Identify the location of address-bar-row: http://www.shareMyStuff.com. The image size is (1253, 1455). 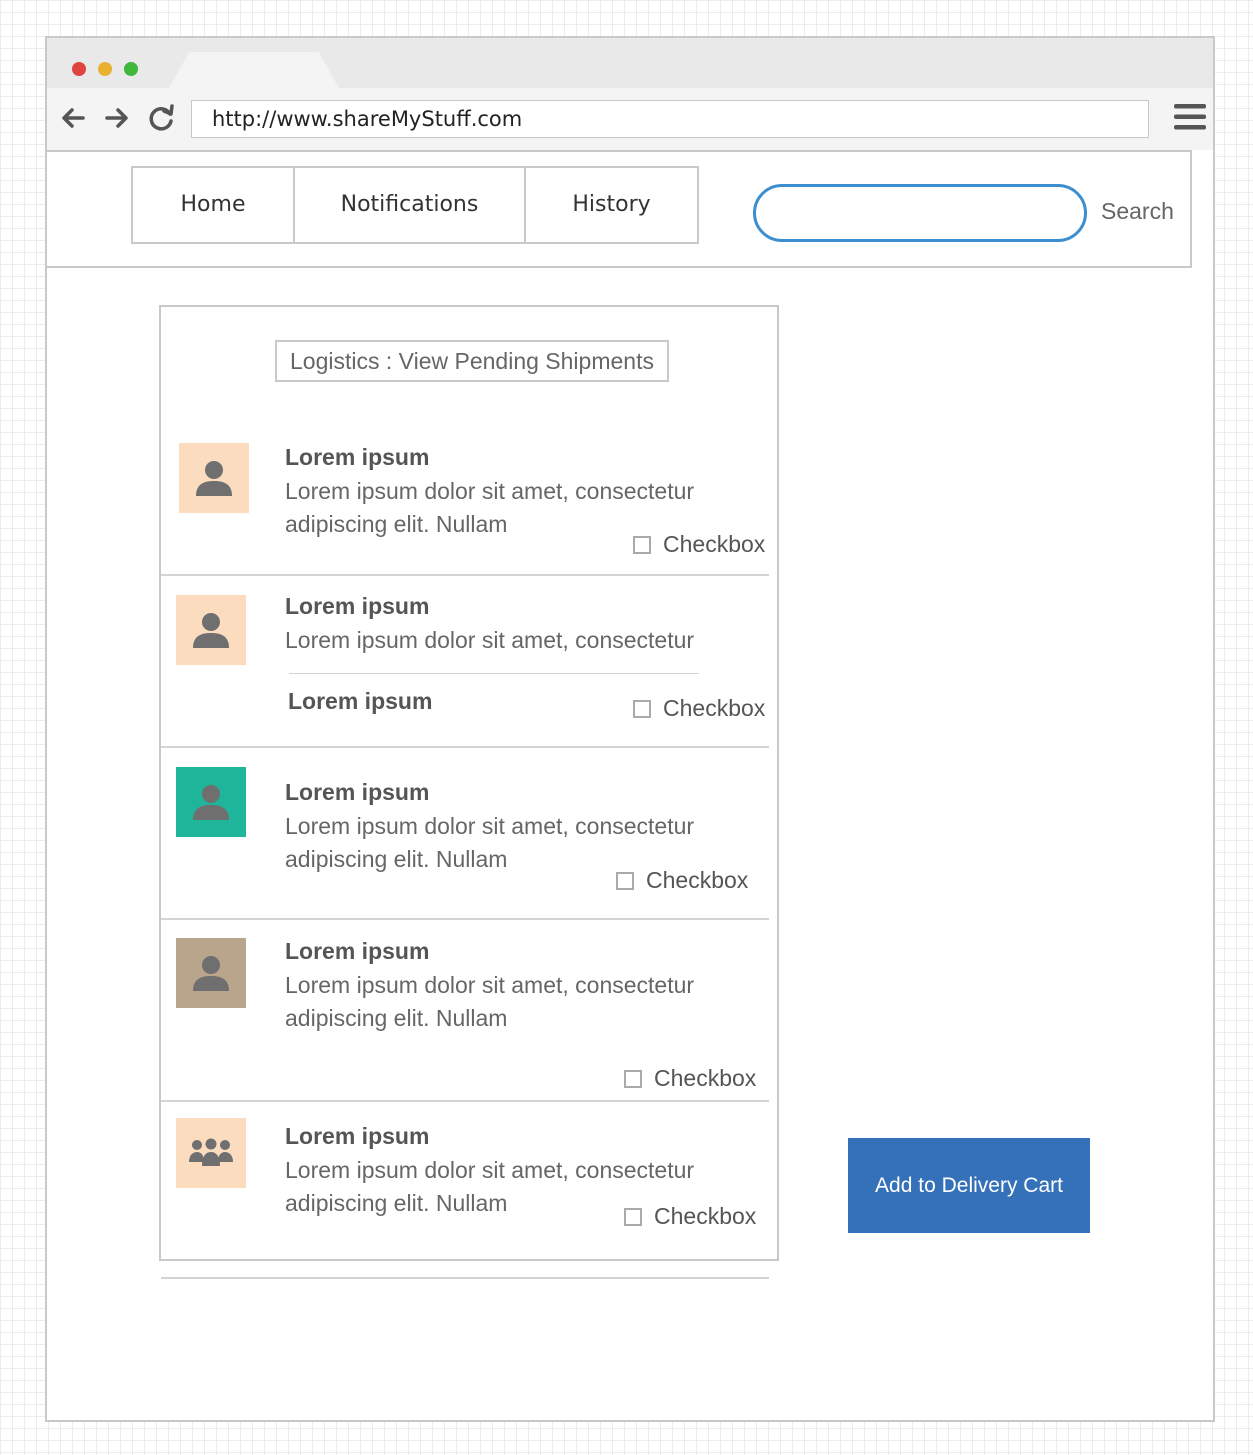
(630, 119).